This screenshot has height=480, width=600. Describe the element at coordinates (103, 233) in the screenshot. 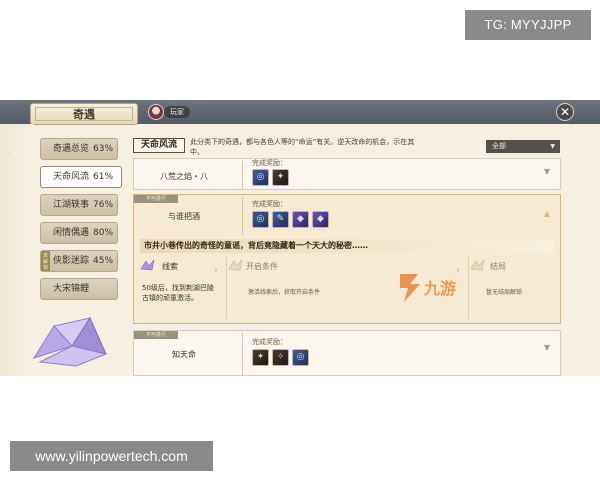

I see `sidebar-item-pct: 80%` at that location.